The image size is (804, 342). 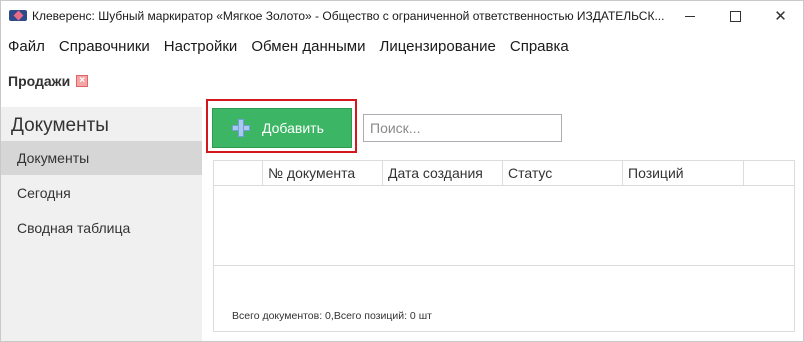 What do you see at coordinates (438, 46) in the screenshot?
I see `menu-item-licensing: Лицензирование` at bounding box center [438, 46].